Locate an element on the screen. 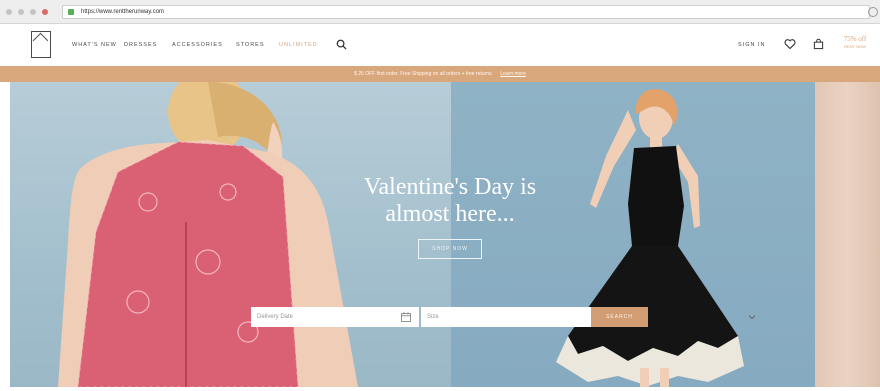 Image resolution: width=880 pixels, height=391 pixels. browser-toolbar: https://www.renttherunway.com is located at coordinates (440, 12).